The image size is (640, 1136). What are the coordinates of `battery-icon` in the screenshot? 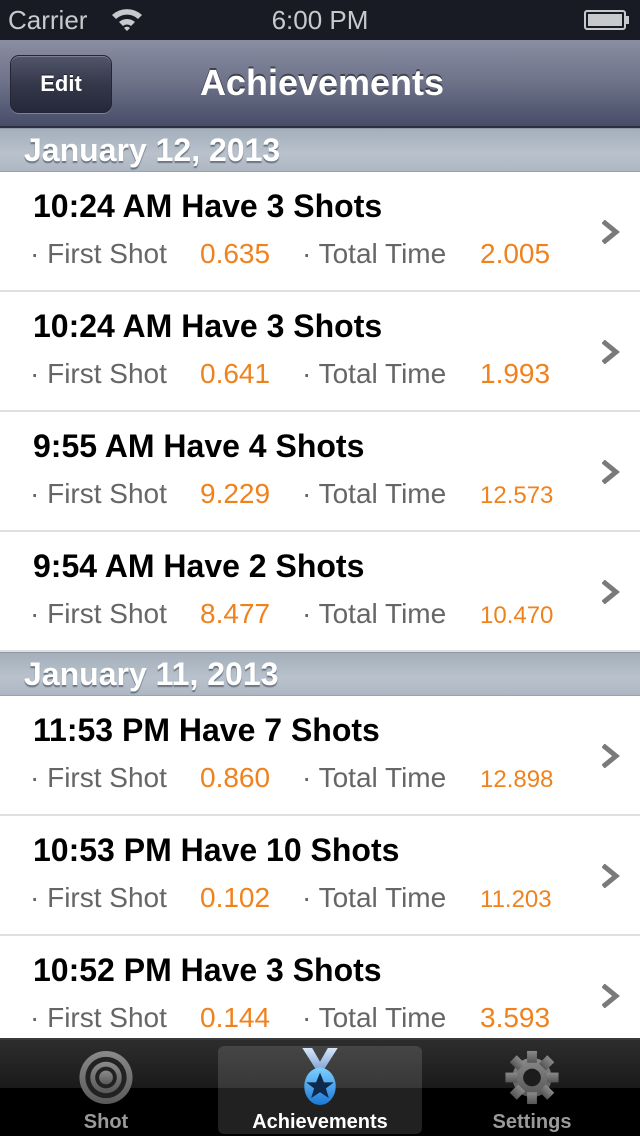 It's located at (606, 20).